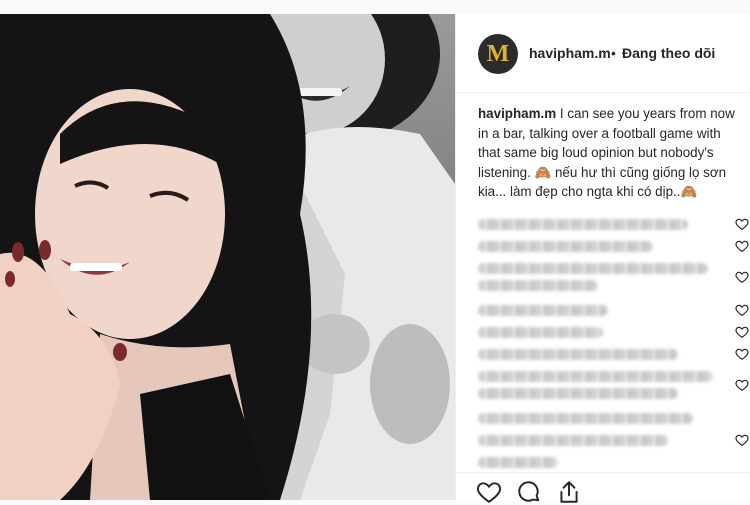 The image size is (750, 505). I want to click on caption-username-link: havipham.m, so click(517, 113).